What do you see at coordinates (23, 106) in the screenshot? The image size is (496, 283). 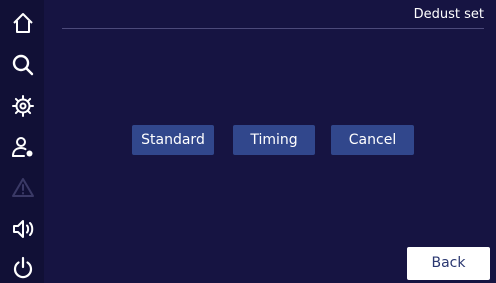 I see `gear-icon` at bounding box center [23, 106].